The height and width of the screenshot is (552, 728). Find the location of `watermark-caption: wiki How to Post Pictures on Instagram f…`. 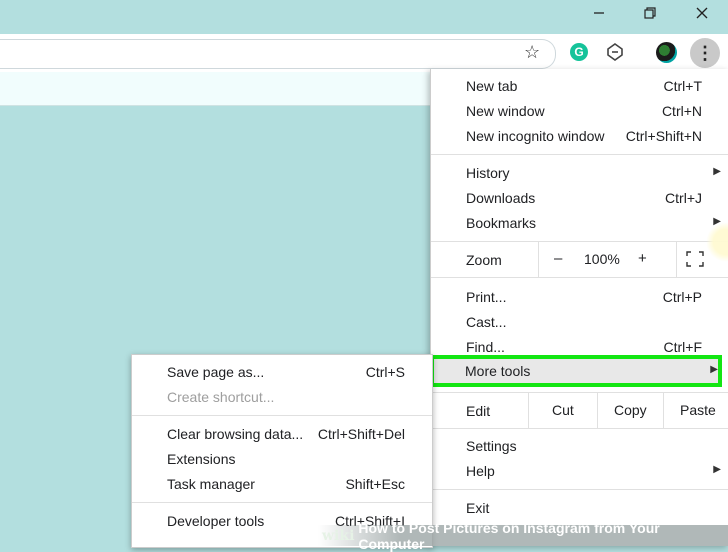

watermark-caption: wiki How to Post Pictures on Instagram f… is located at coordinates (523, 536).